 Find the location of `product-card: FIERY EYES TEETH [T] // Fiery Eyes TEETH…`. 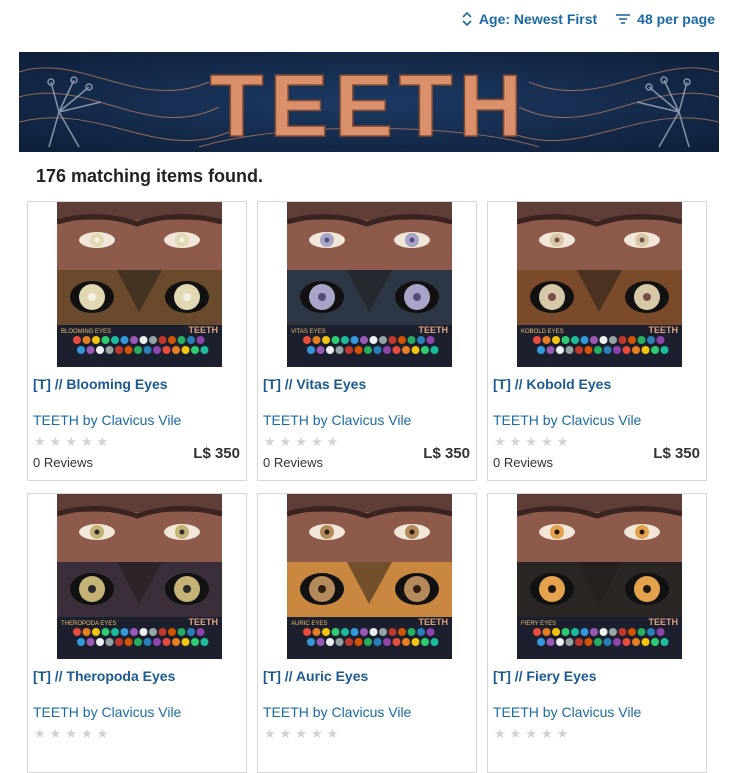

product-card: FIERY EYES TEETH [T] // Fiery Eyes TEETH… is located at coordinates (597, 633).